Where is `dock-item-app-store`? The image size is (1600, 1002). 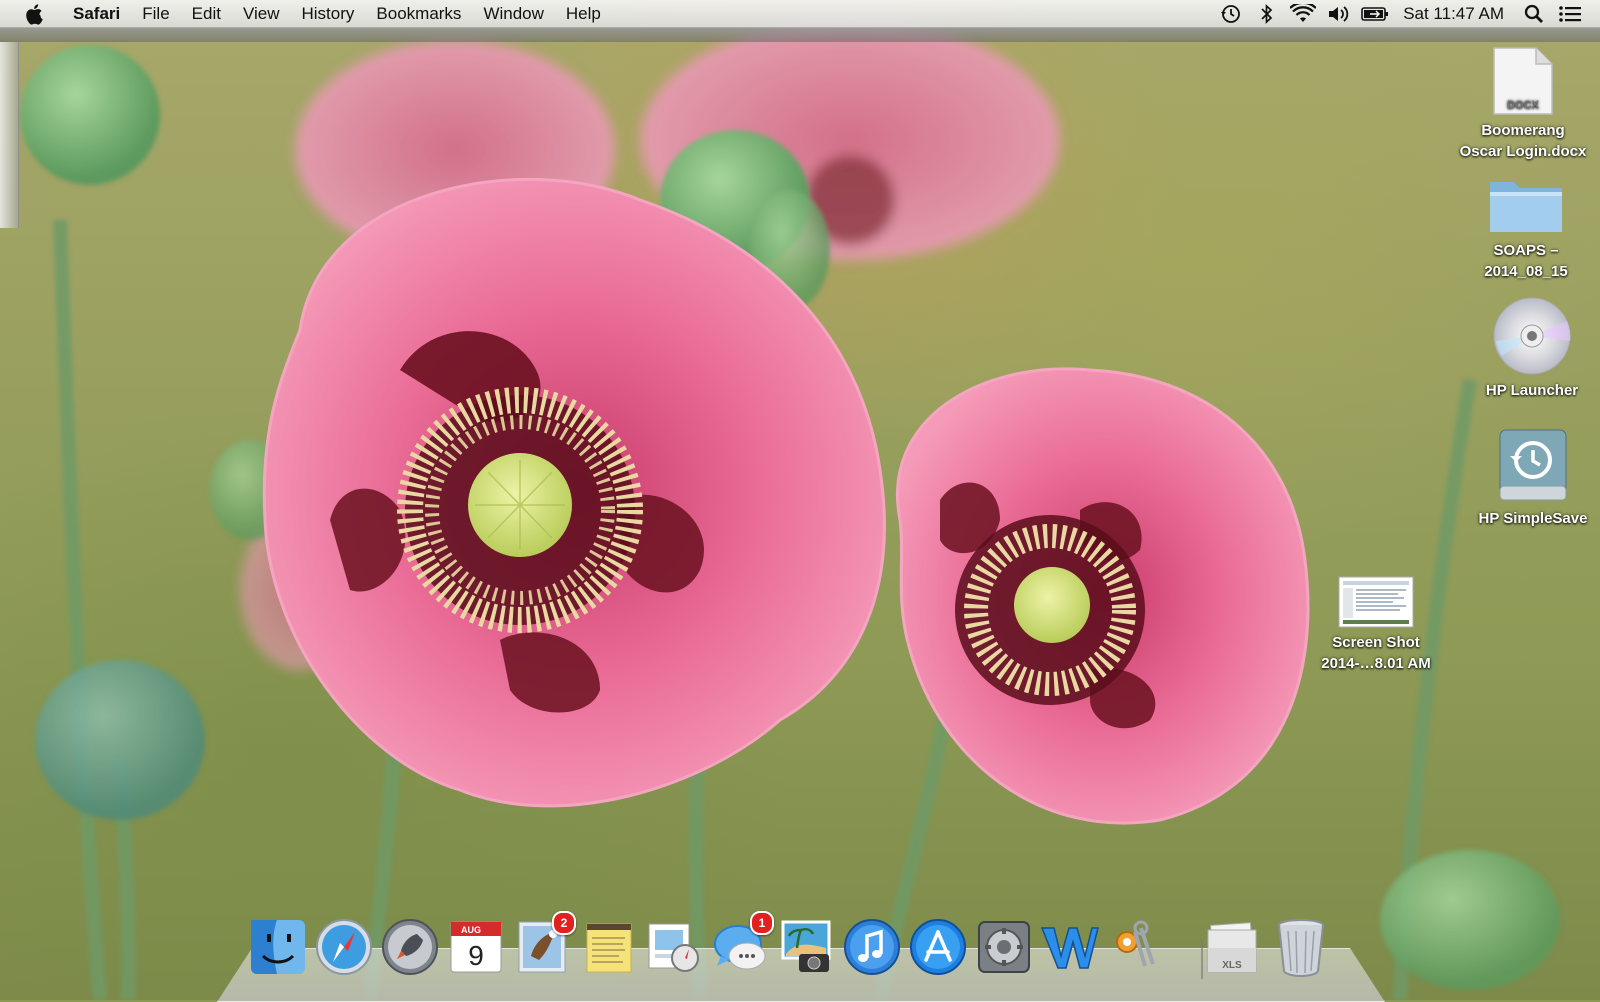
dock-item-app-store is located at coordinates (938, 947).